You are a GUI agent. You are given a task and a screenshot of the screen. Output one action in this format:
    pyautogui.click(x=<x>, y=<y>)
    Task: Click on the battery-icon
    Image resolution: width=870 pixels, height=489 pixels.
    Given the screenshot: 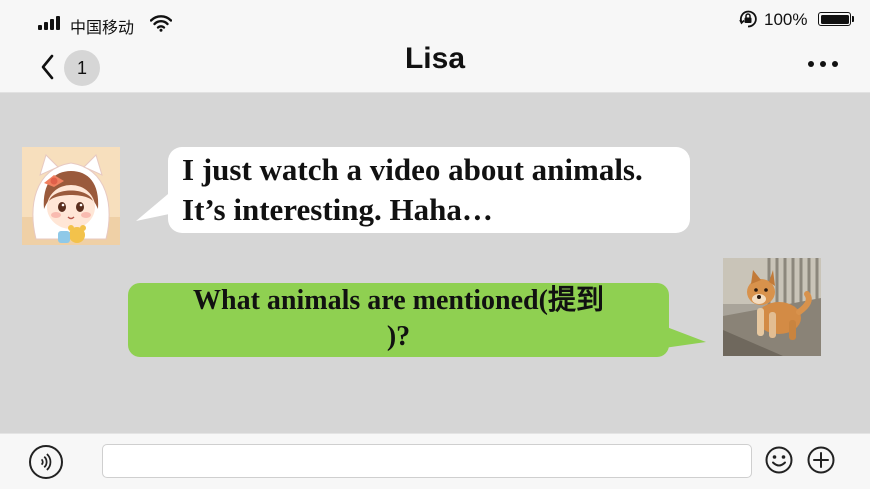 What is the action you would take?
    pyautogui.click(x=836, y=19)
    